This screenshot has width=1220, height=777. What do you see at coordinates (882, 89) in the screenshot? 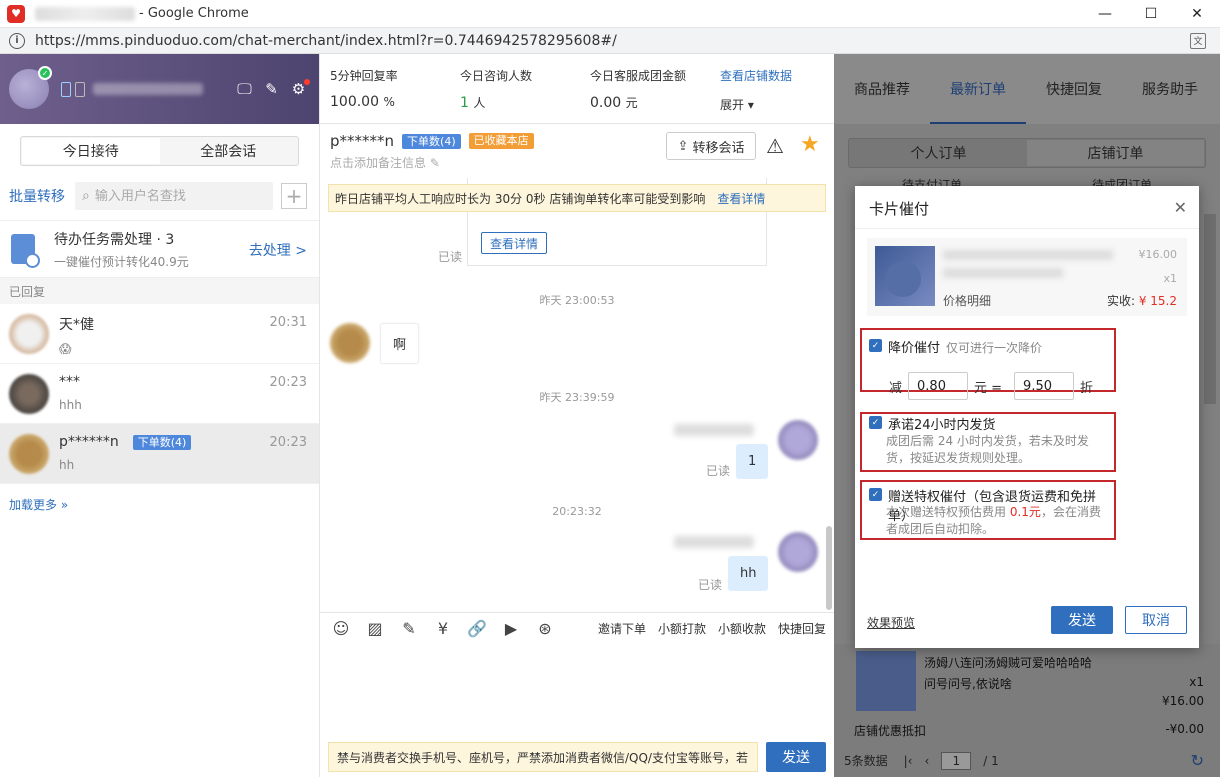
I see `tab-product-recommend: 商品推荐` at bounding box center [882, 89].